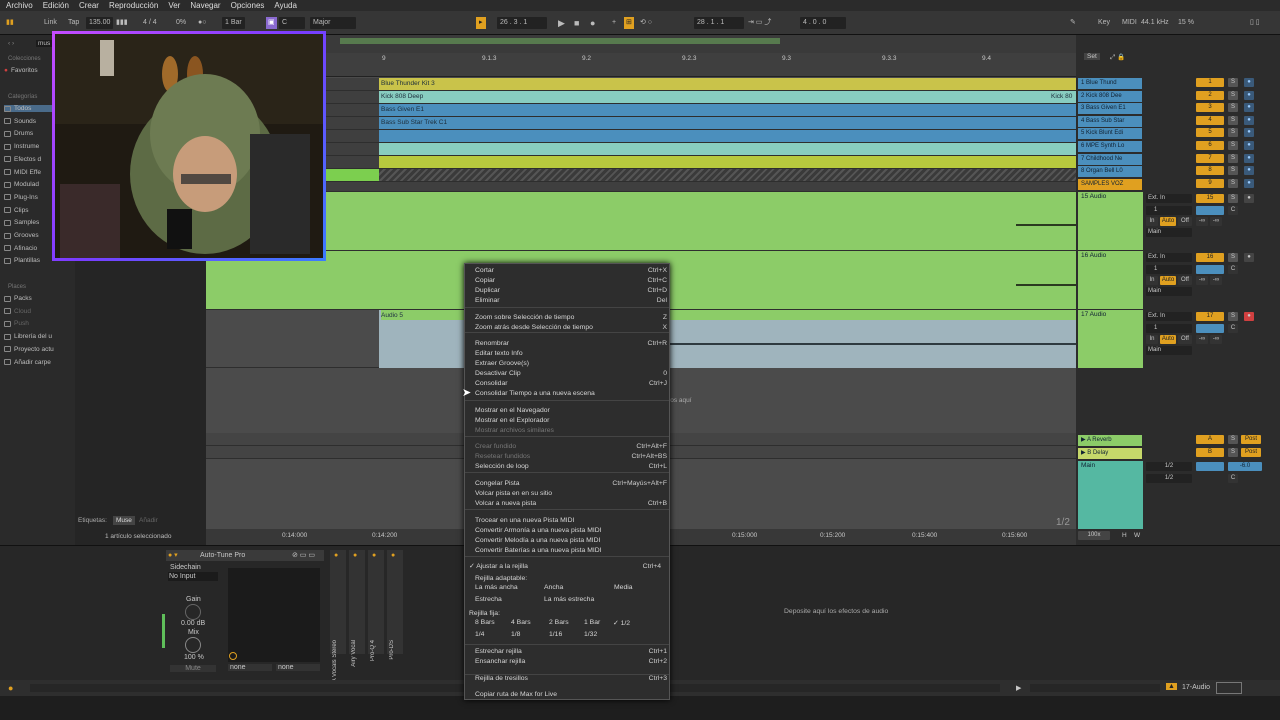 The width and height of the screenshot is (1280, 720). What do you see at coordinates (357, 608) in the screenshot?
I see `plugin-rack: ● Airy Vocal` at bounding box center [357, 608].